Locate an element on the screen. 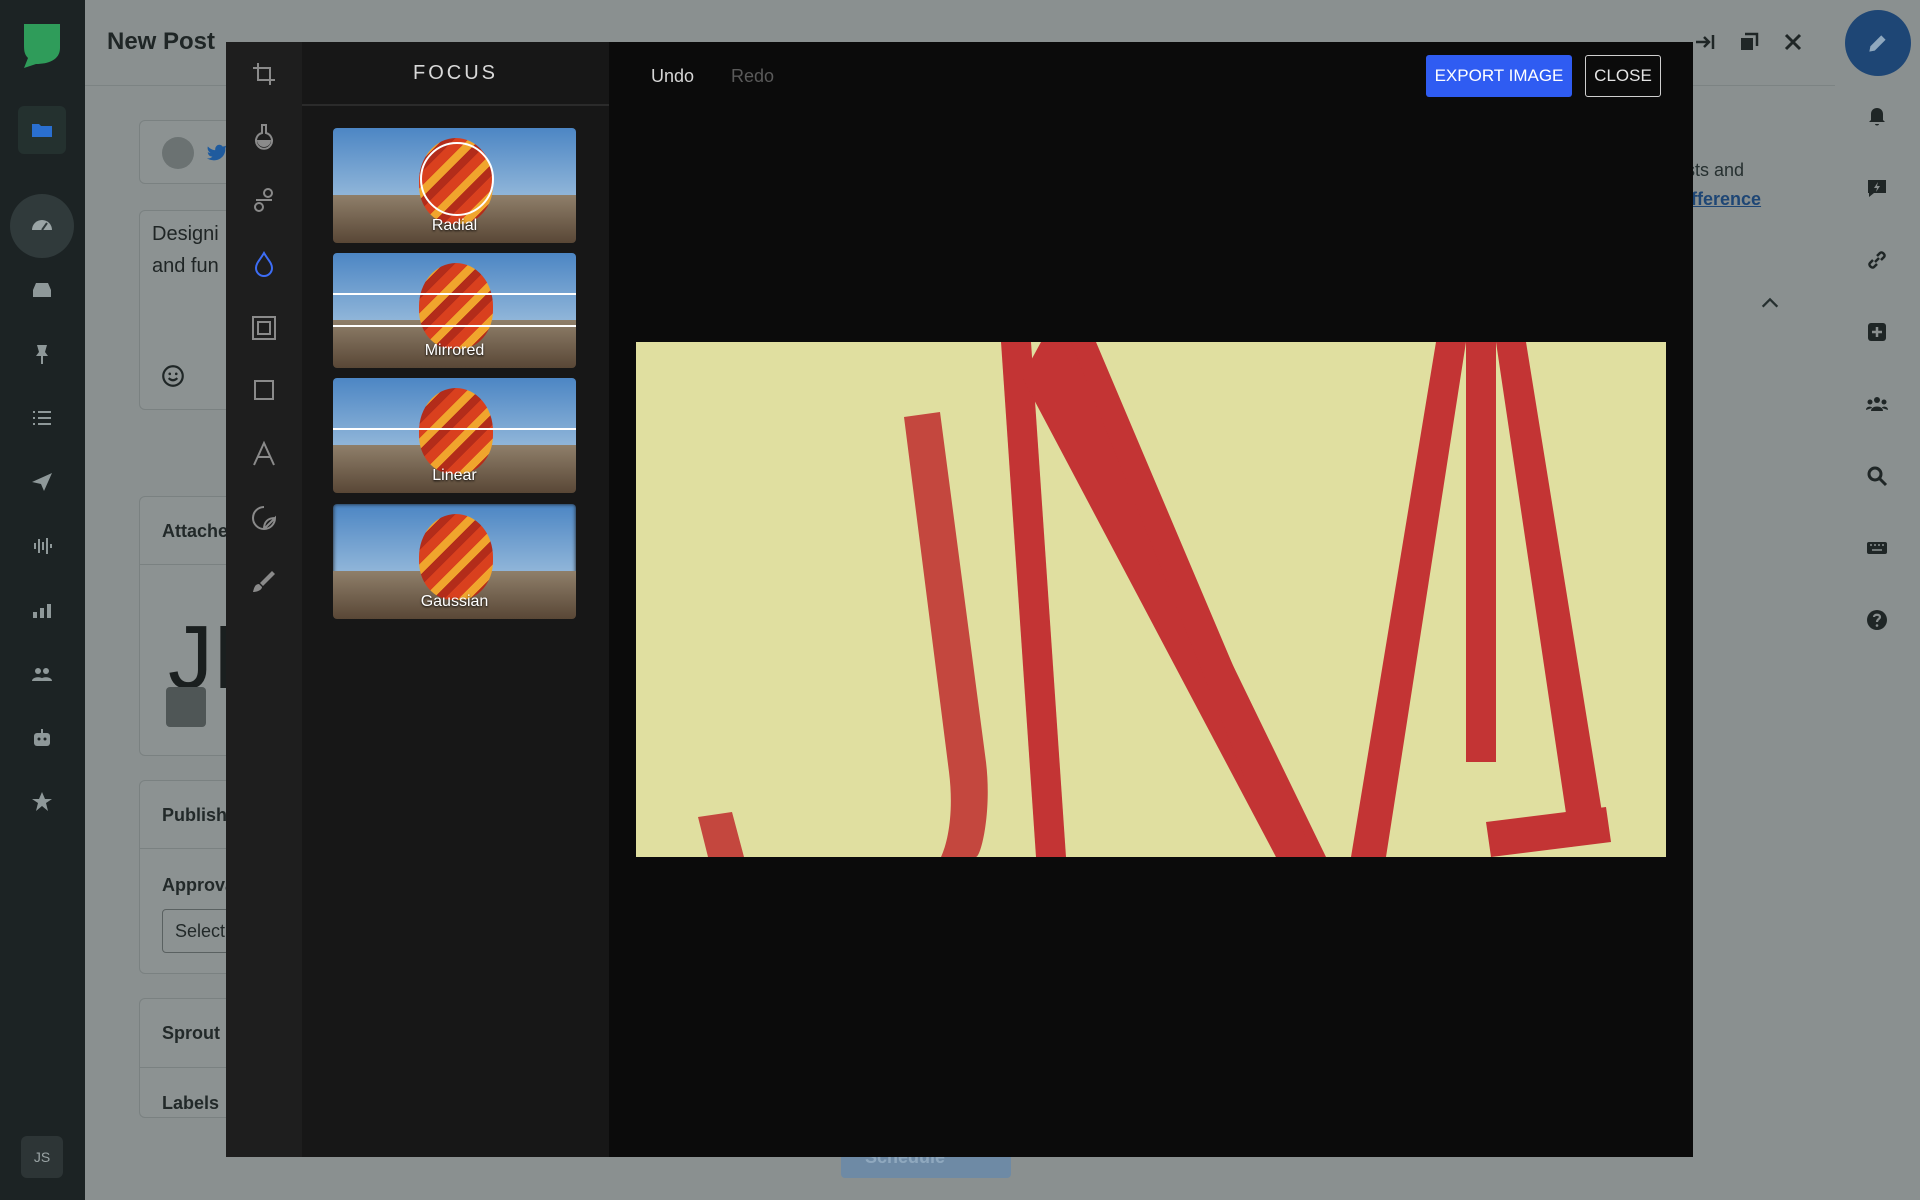 This screenshot has width=1920, height=1200. attached-heading: Attache is located at coordinates (195, 531).